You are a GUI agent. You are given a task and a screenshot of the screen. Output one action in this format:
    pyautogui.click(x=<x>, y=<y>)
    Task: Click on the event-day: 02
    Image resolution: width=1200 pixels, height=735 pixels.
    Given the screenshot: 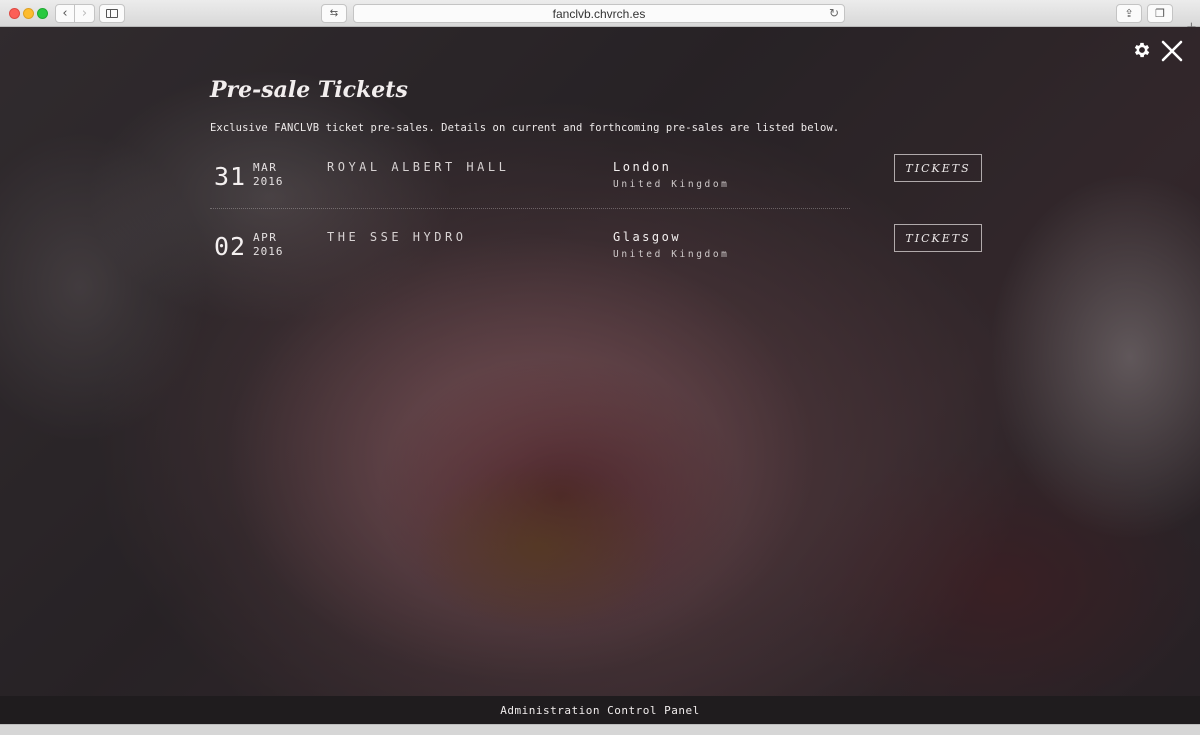 What is the action you would take?
    pyautogui.click(x=230, y=246)
    